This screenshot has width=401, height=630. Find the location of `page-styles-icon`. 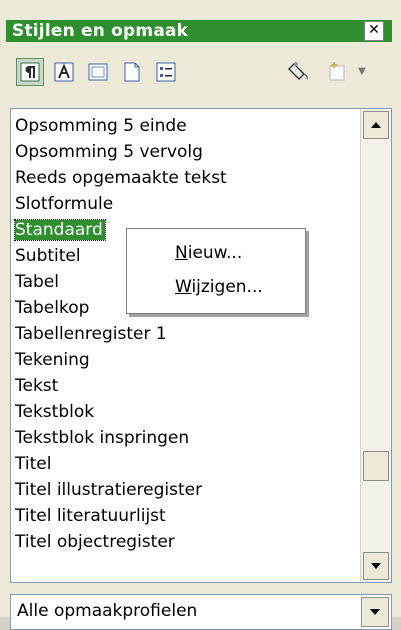

page-styles-icon is located at coordinates (132, 72).